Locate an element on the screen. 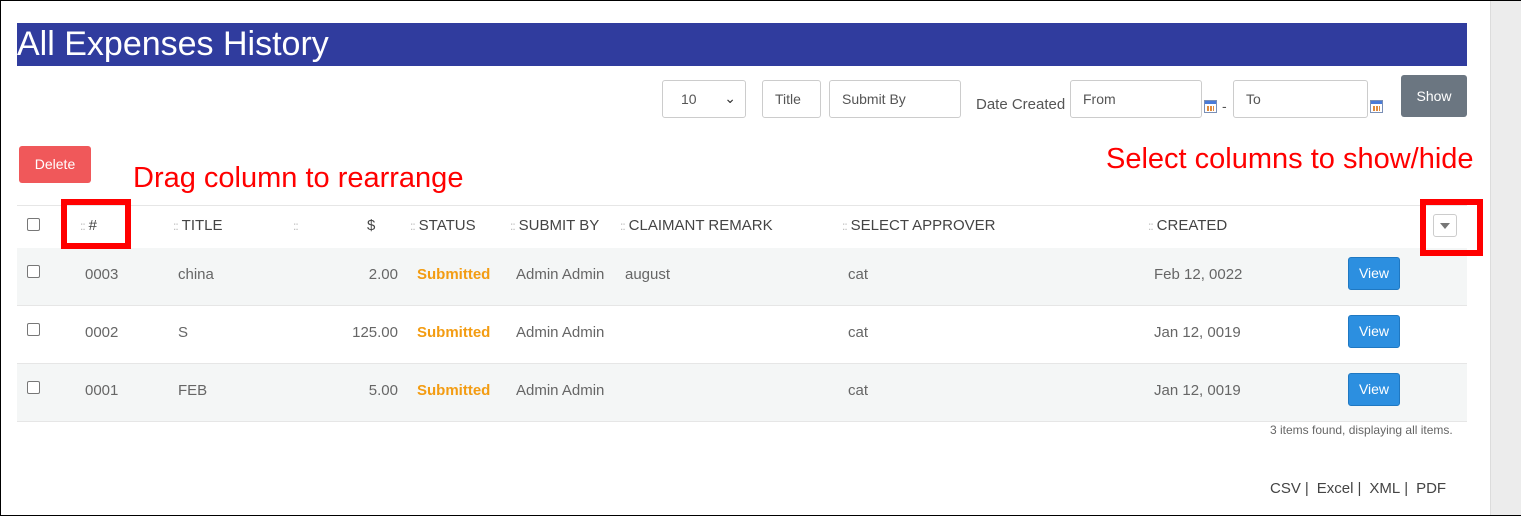 The width and height of the screenshot is (1521, 516). export-xml-link: XML is located at coordinates (1384, 488).